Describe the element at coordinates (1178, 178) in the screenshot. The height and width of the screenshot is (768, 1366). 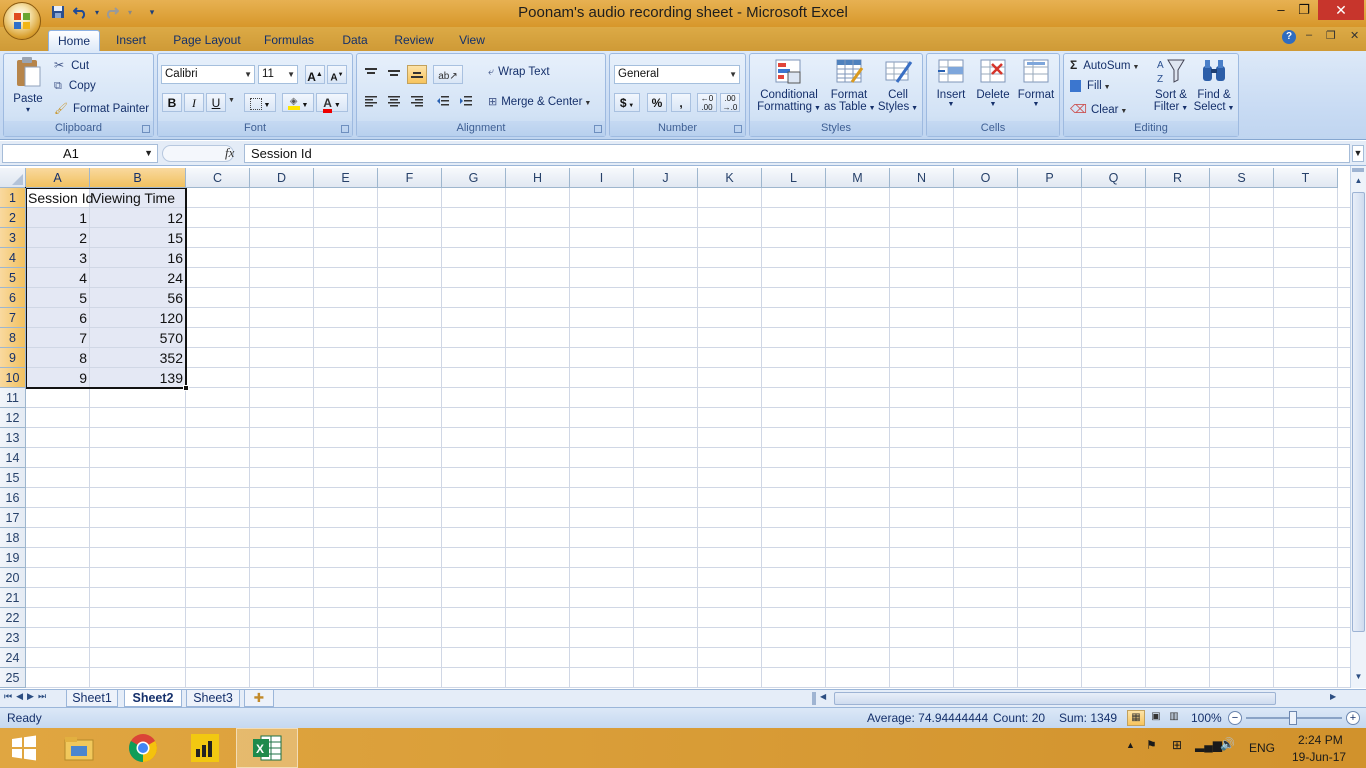
I see `column-header-r: R` at that location.